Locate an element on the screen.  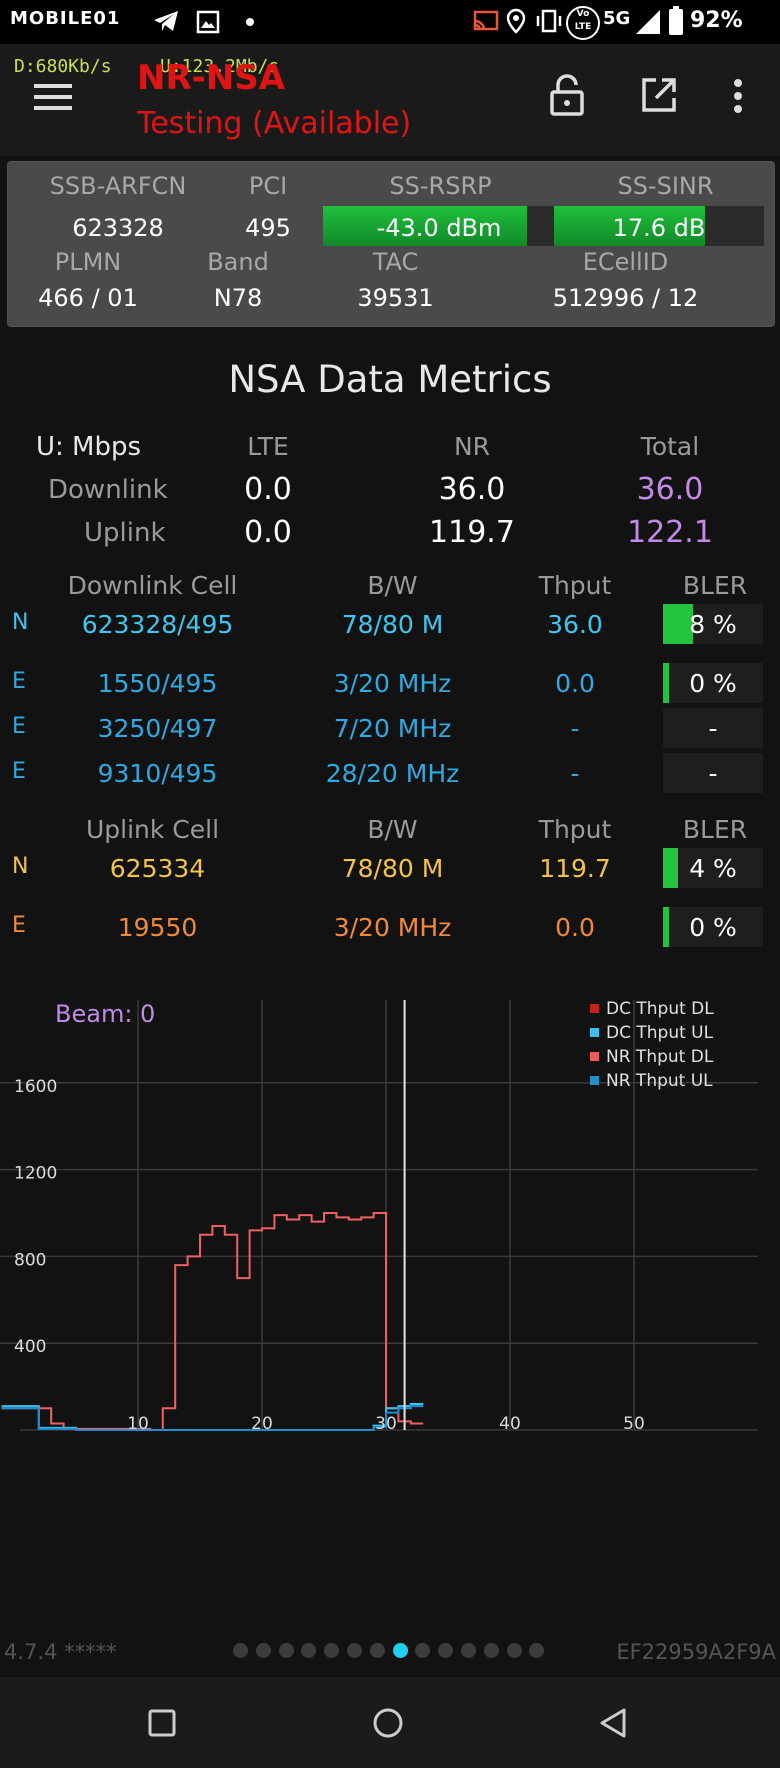
header-pci: PCI is located at coordinates (268, 186).